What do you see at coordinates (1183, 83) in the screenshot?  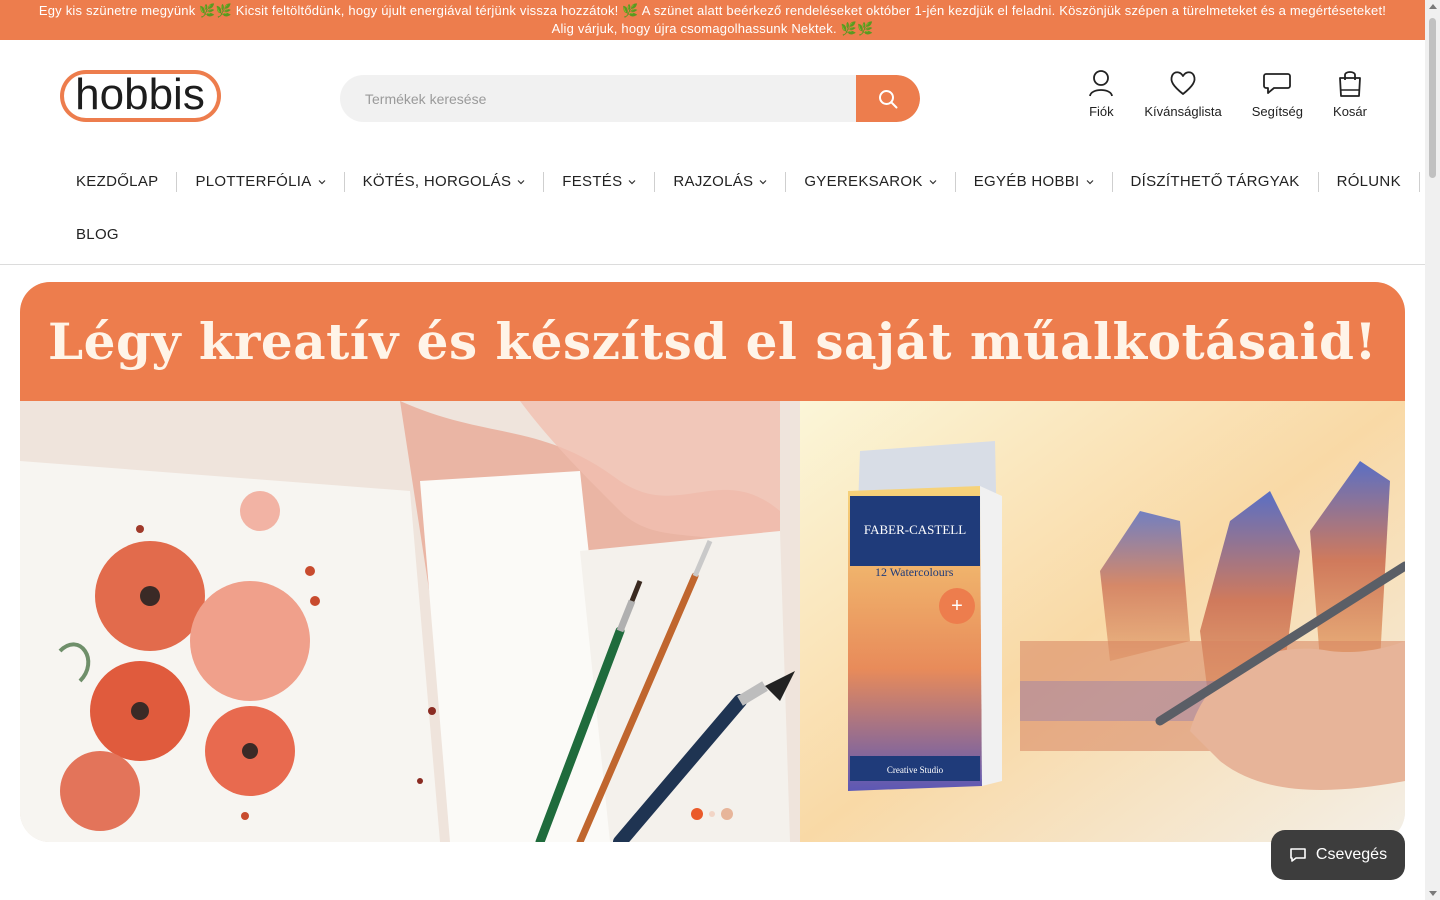 I see `heart-icon` at bounding box center [1183, 83].